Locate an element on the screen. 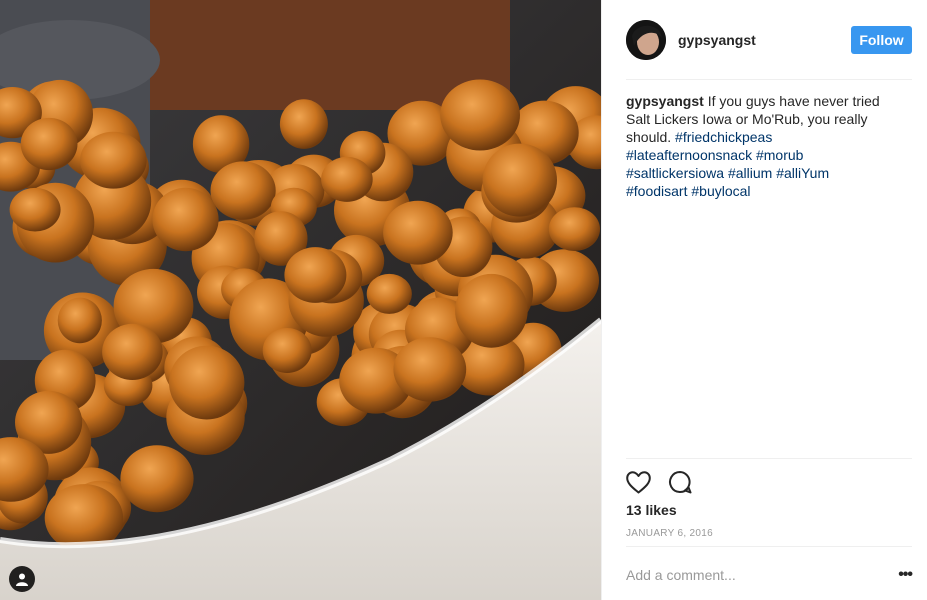  post-date: JANUARY 6, 2016 is located at coordinates (669, 533).